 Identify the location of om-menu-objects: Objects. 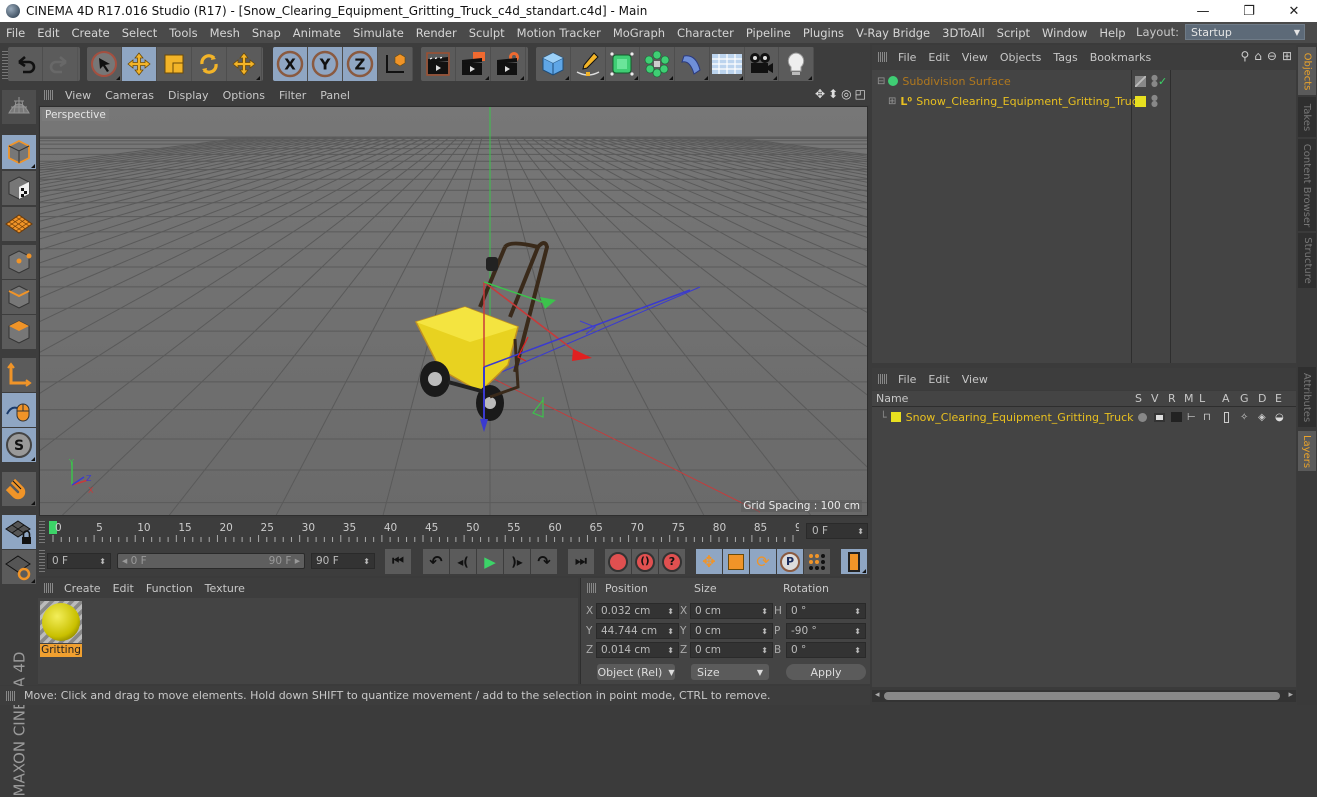
(1021, 57).